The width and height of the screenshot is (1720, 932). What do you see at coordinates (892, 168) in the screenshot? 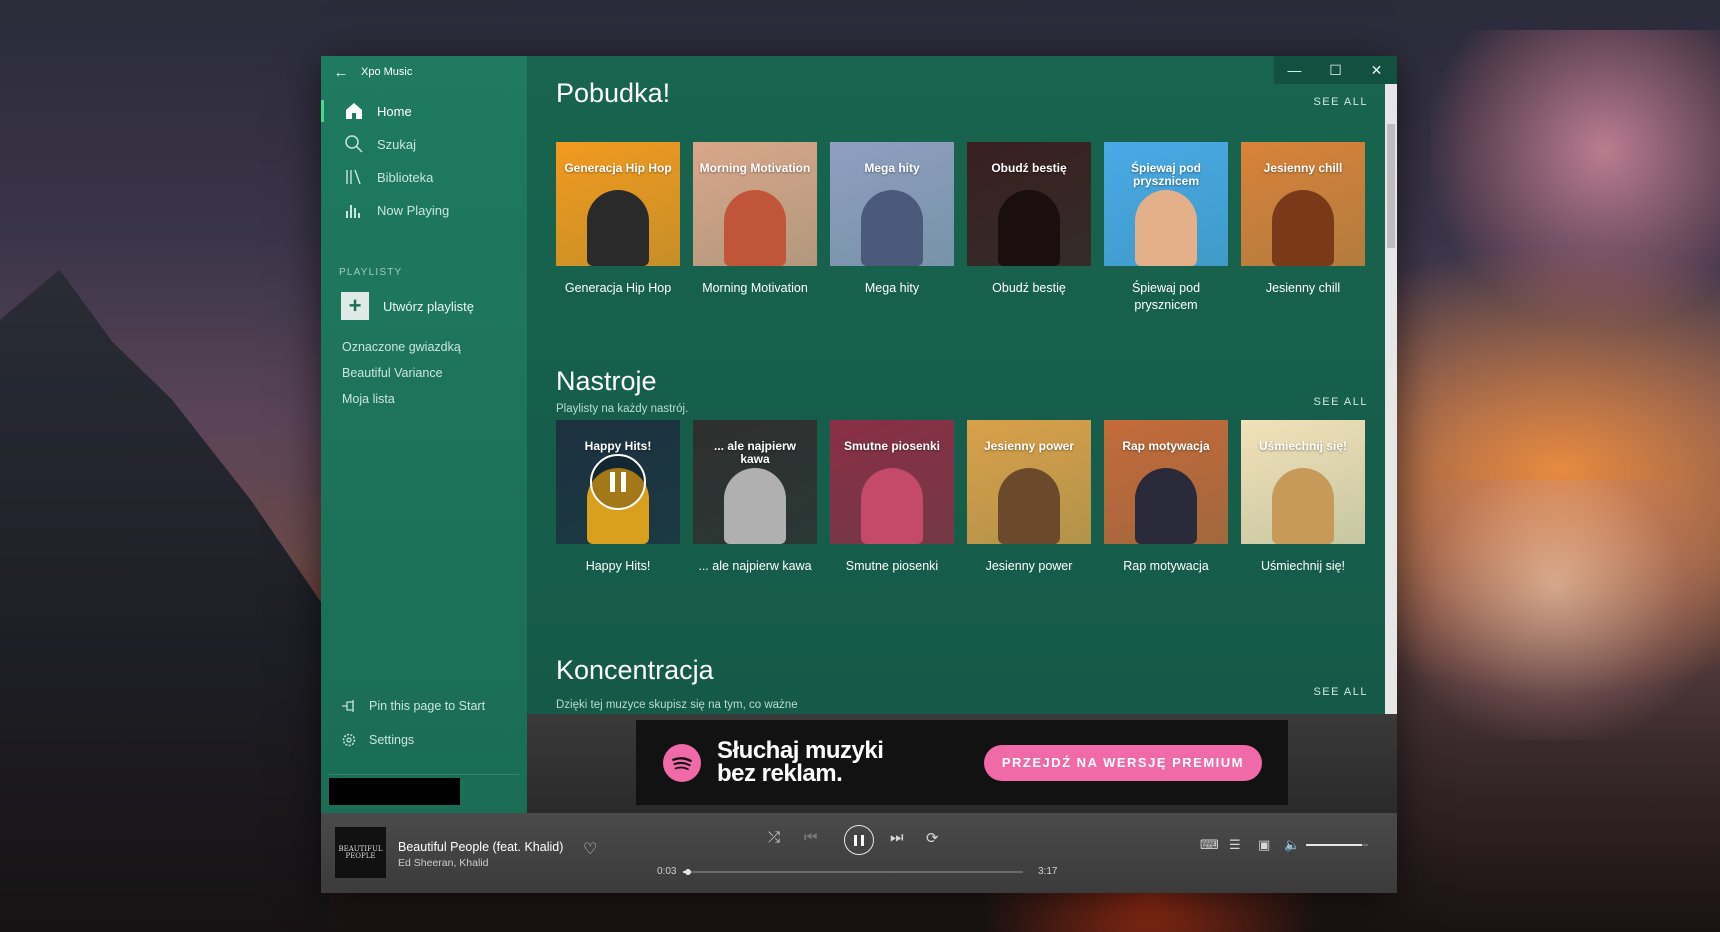
I see `cover-title: Mega hity` at bounding box center [892, 168].